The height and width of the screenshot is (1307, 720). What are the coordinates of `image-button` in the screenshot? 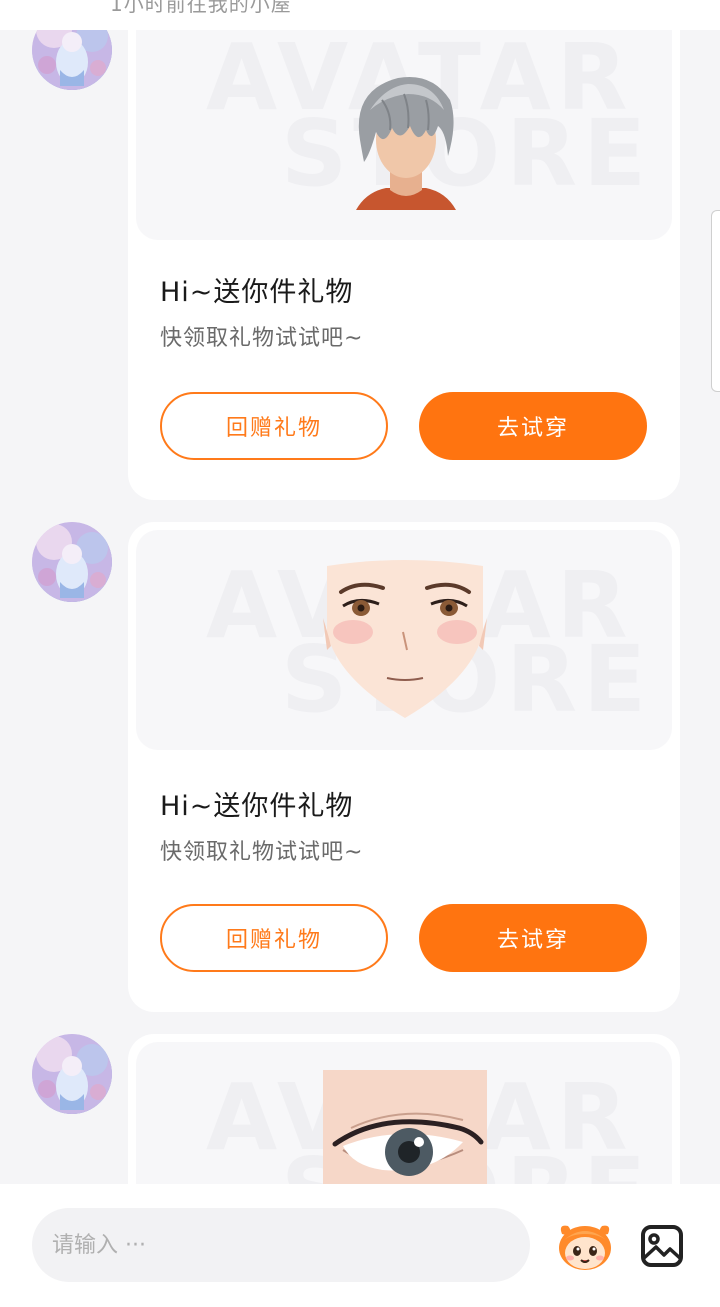 It's located at (662, 1246).